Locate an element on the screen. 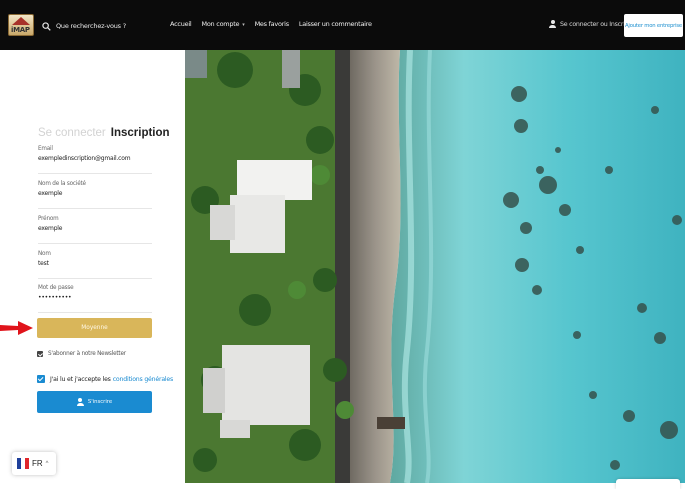 This screenshot has width=685, height=489. email-label: Email is located at coordinates (45, 149).